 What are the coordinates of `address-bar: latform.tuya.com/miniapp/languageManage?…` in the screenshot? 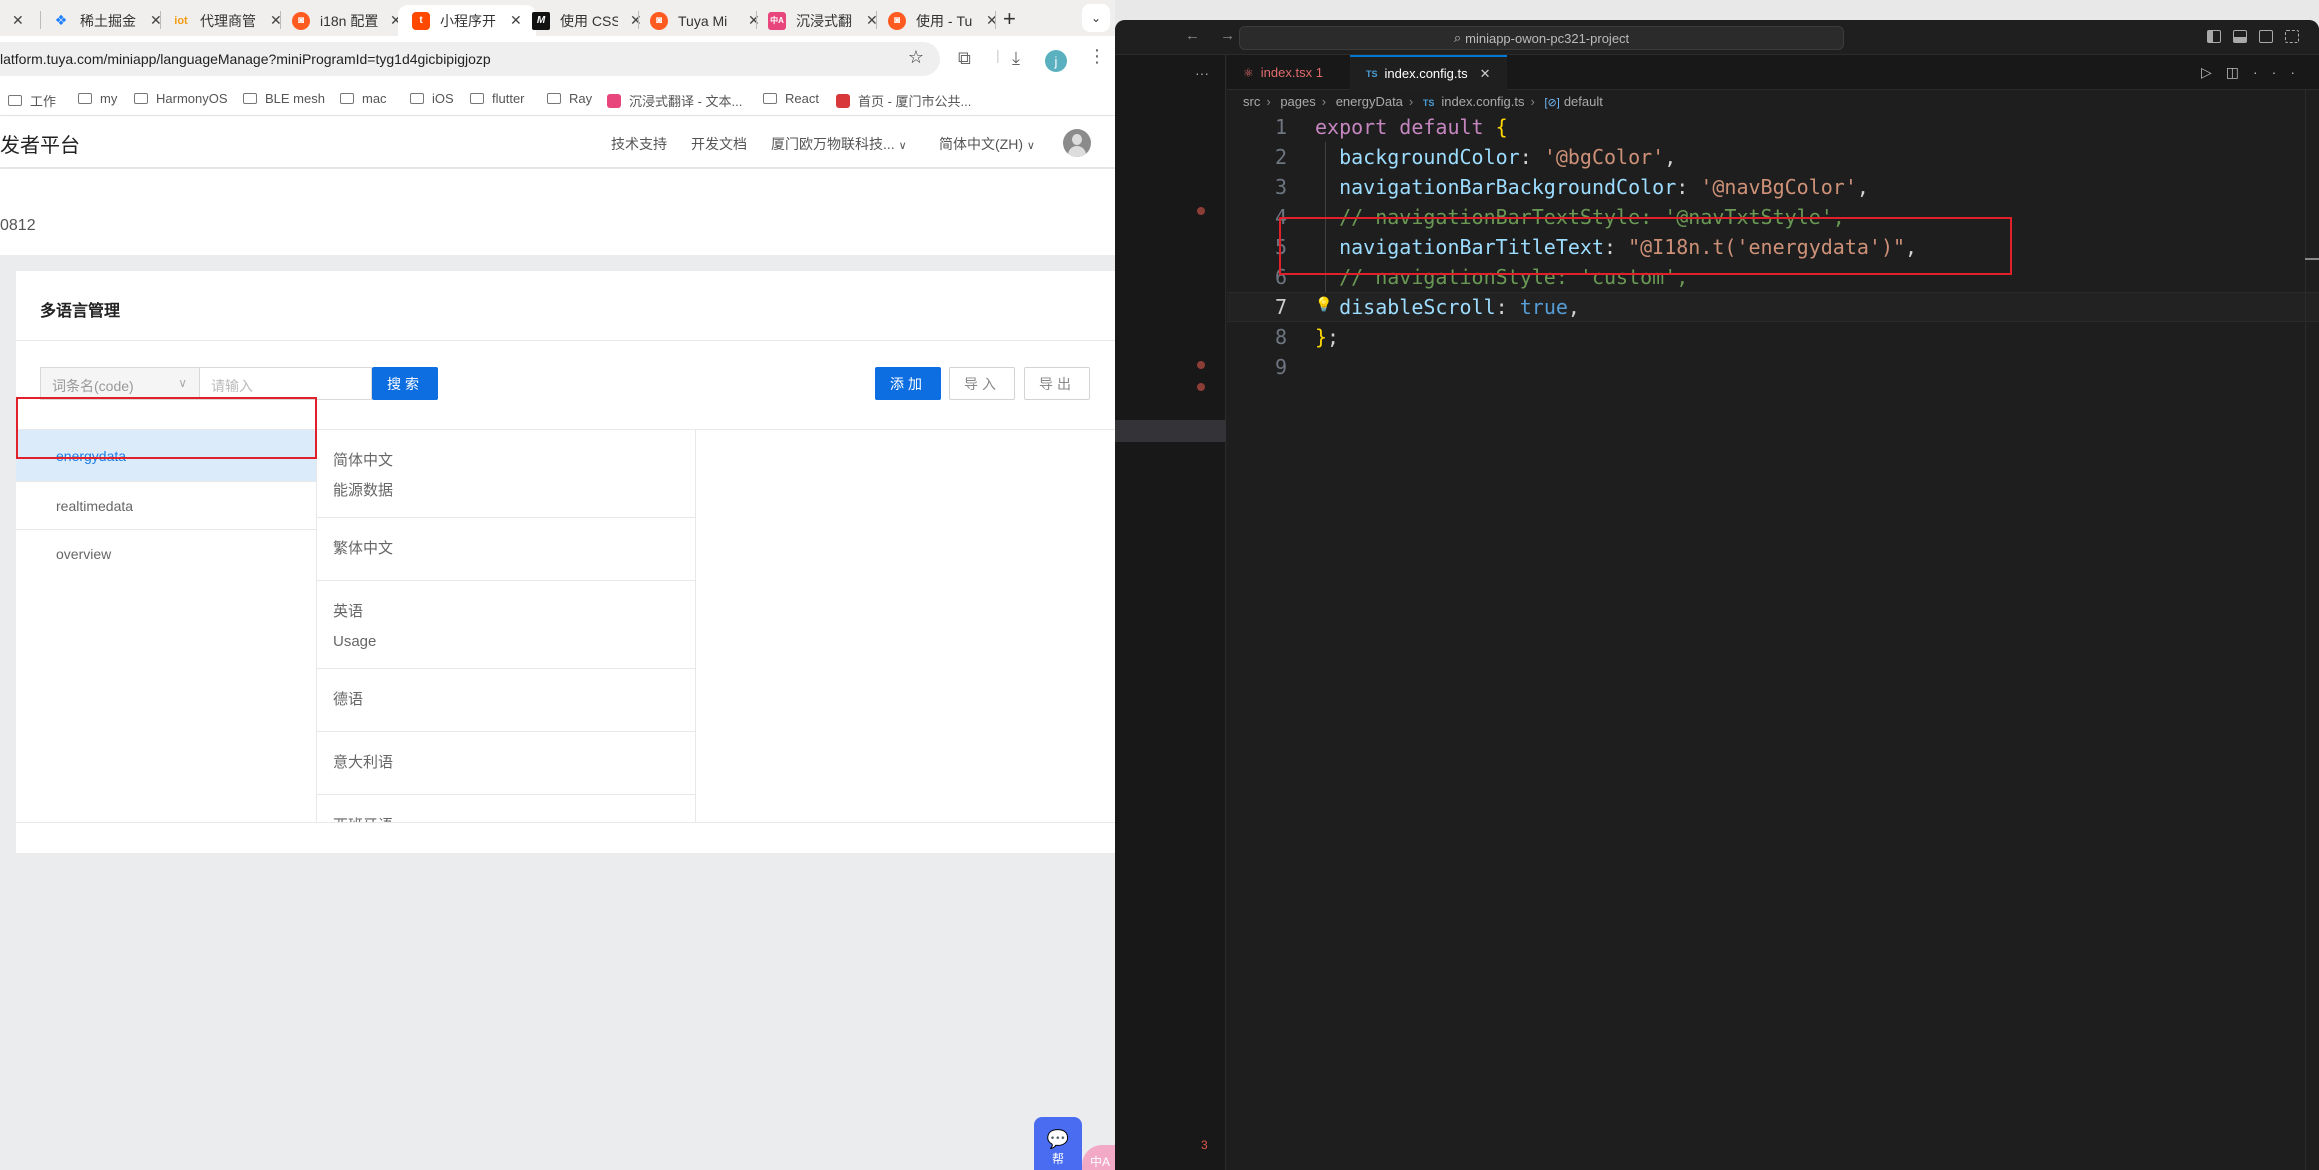 It's located at (470, 59).